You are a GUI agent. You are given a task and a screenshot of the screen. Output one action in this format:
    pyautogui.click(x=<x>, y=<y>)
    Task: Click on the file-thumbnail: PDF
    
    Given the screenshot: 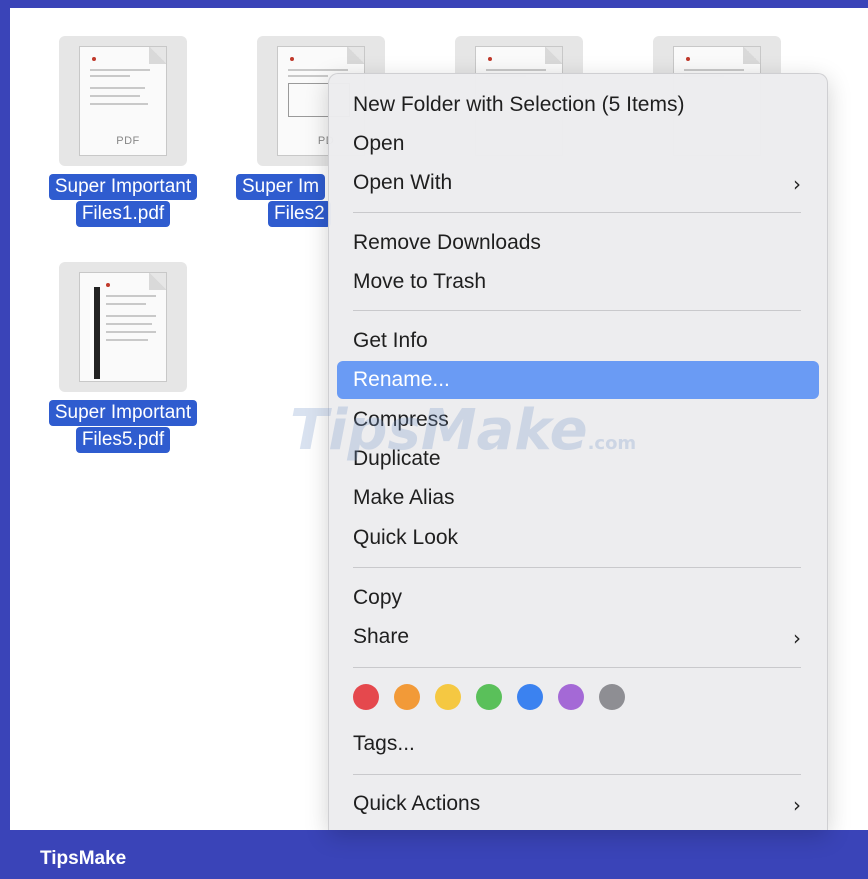 What is the action you would take?
    pyautogui.click(x=123, y=101)
    